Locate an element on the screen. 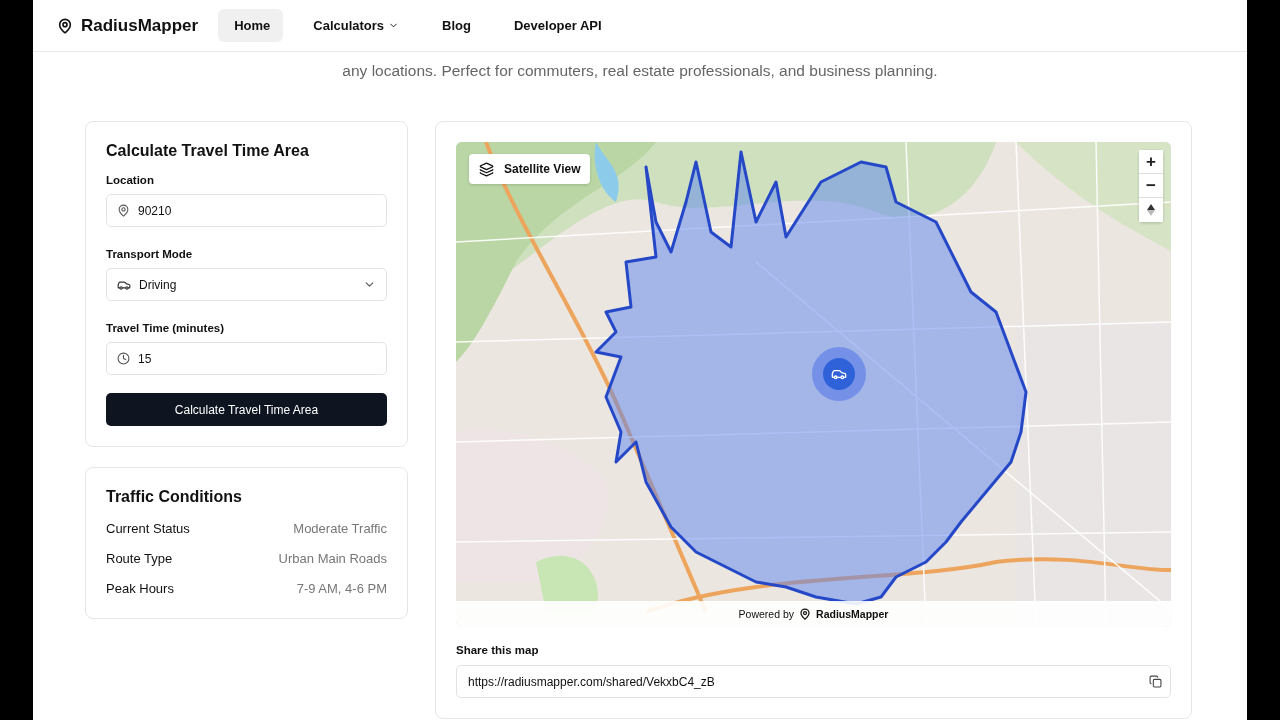 This screenshot has height=720, width=1280. location-marker is located at coordinates (839, 374).